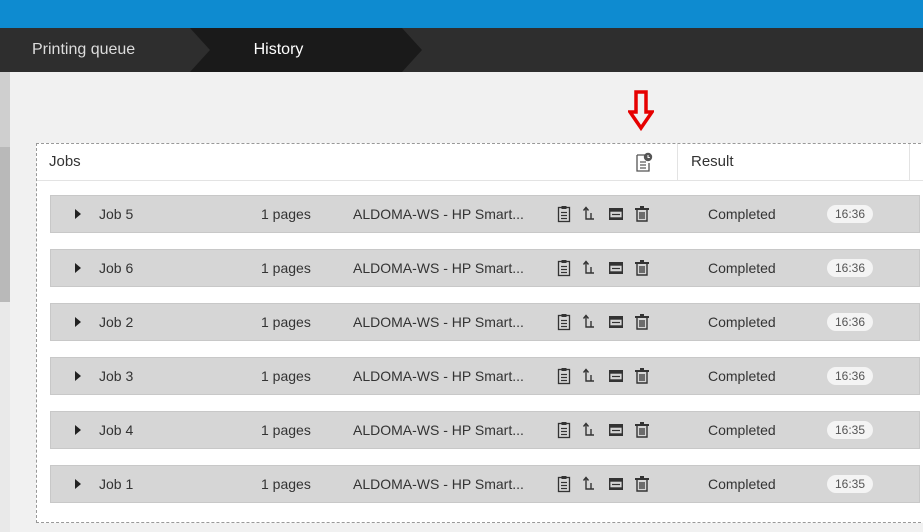  I want to click on column-header-result: Result, so click(712, 161).